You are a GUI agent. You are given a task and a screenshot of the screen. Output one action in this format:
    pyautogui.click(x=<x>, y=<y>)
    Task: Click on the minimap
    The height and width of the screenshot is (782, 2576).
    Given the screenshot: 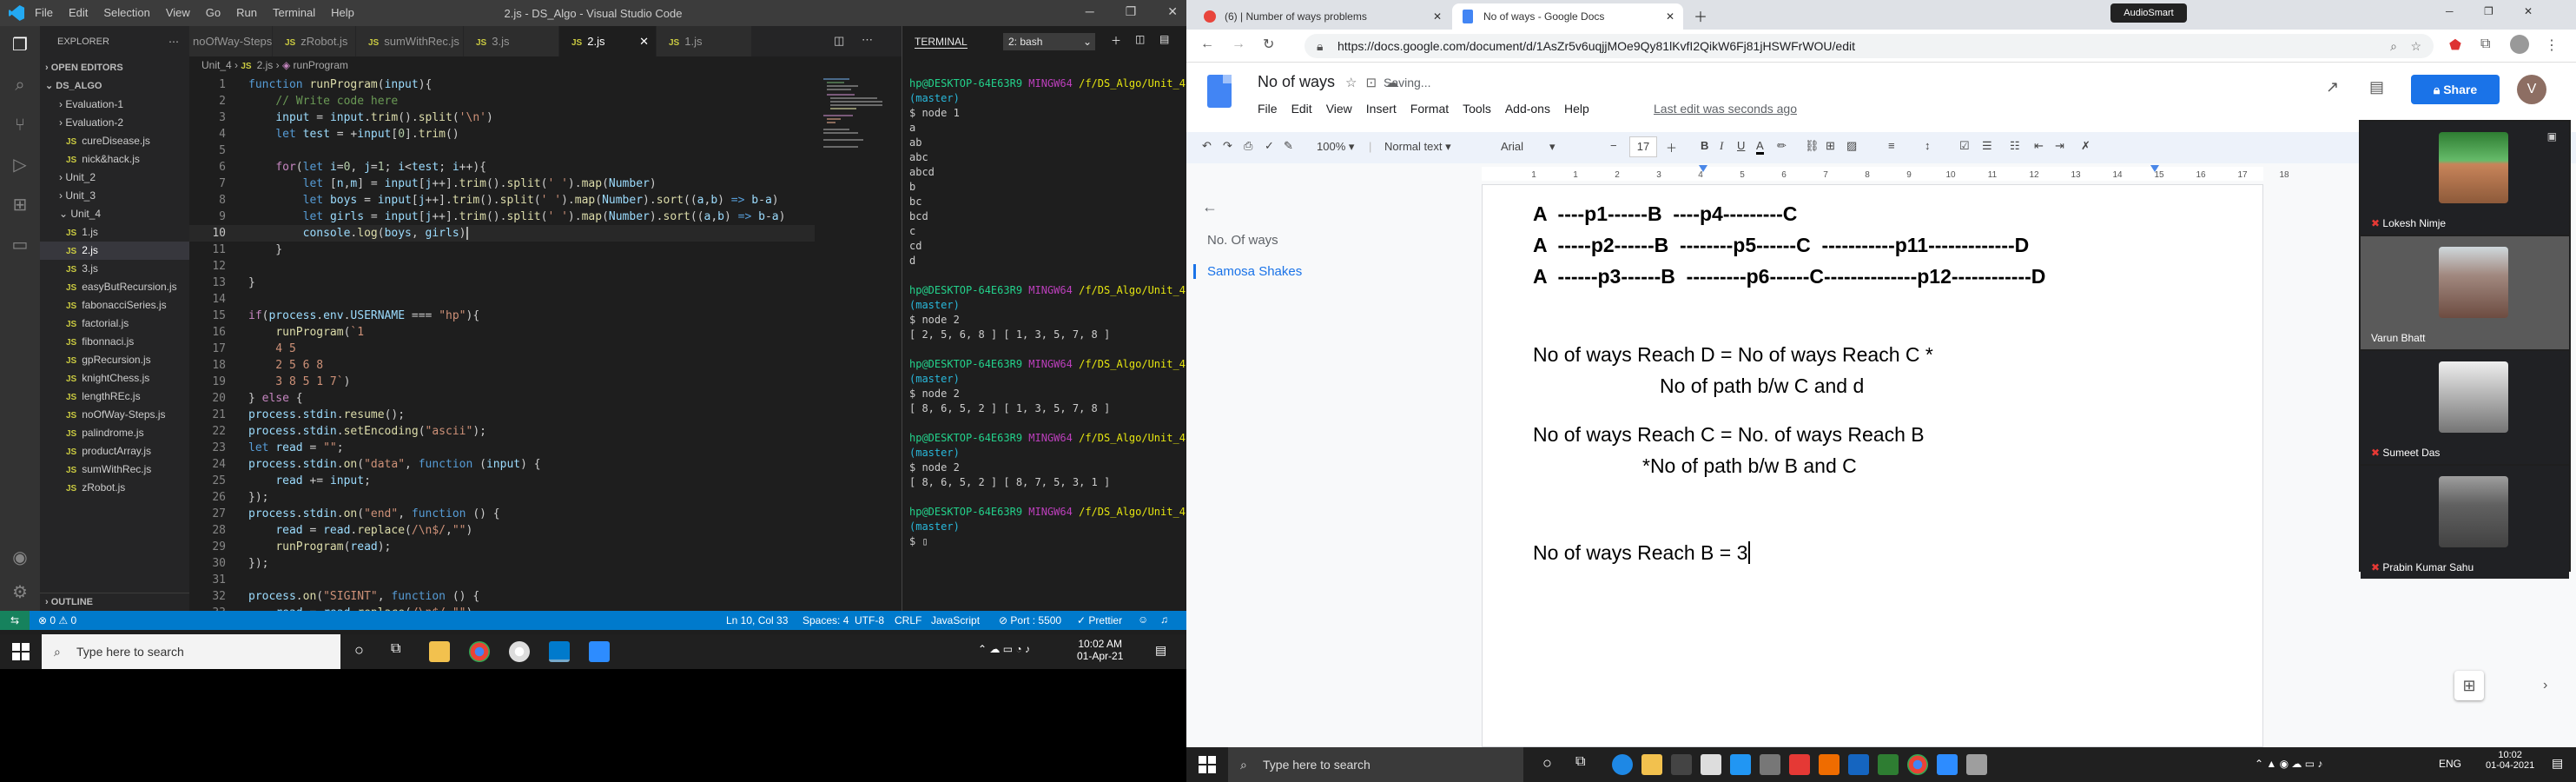 What is the action you would take?
    pyautogui.click(x=851, y=128)
    